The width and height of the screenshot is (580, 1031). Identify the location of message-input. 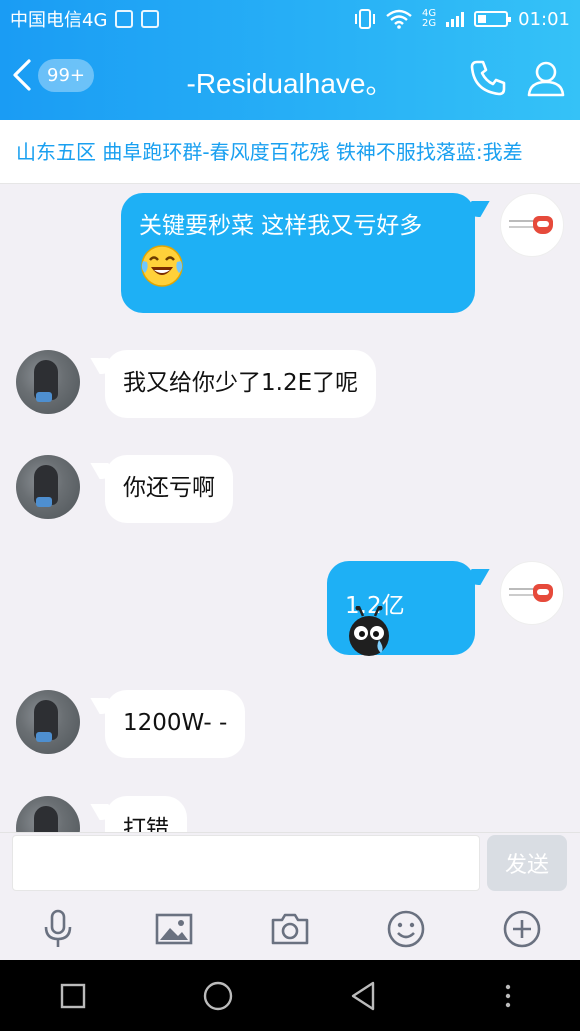
(246, 863).